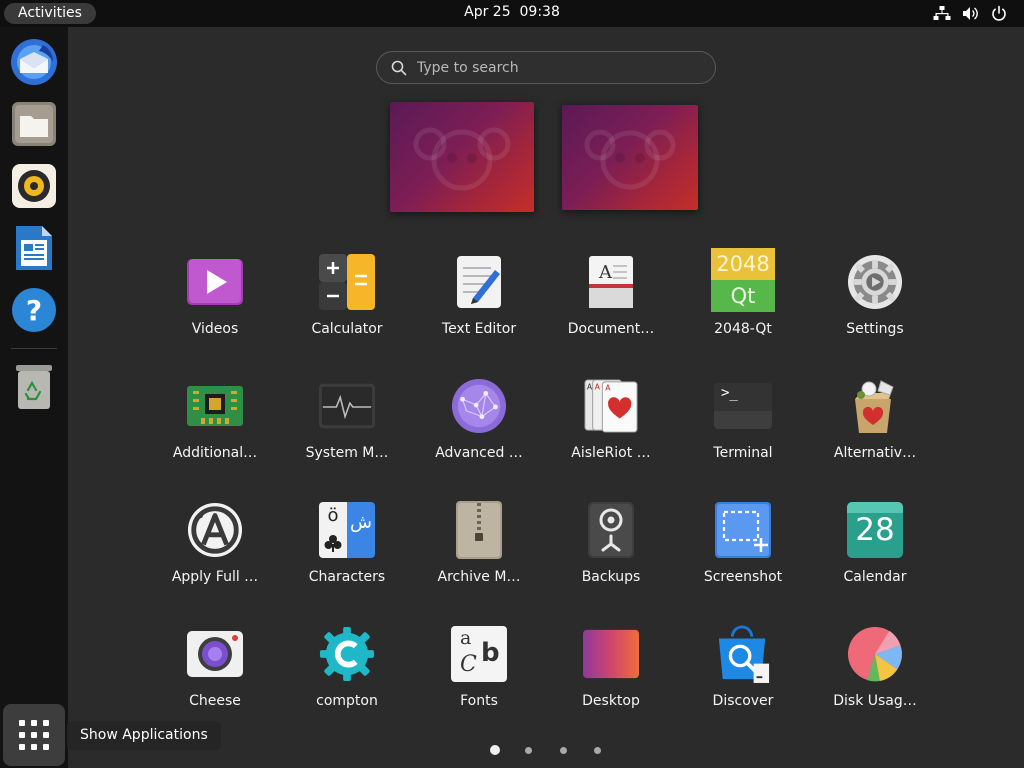  Describe the element at coordinates (347, 329) in the screenshot. I see `app-label: Calculator` at that location.